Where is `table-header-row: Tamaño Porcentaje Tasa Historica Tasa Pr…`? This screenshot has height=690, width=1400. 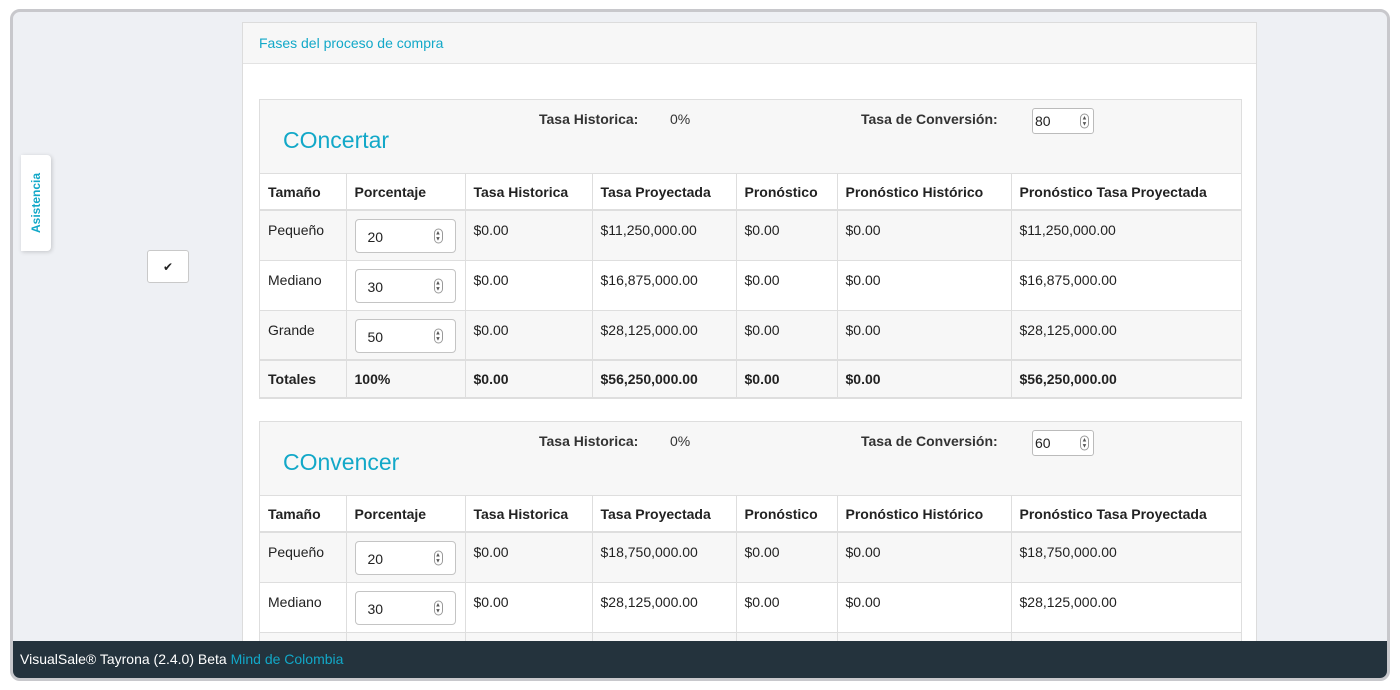
table-header-row: Tamaño Porcentaje Tasa Historica Tasa Pr… is located at coordinates (750, 192).